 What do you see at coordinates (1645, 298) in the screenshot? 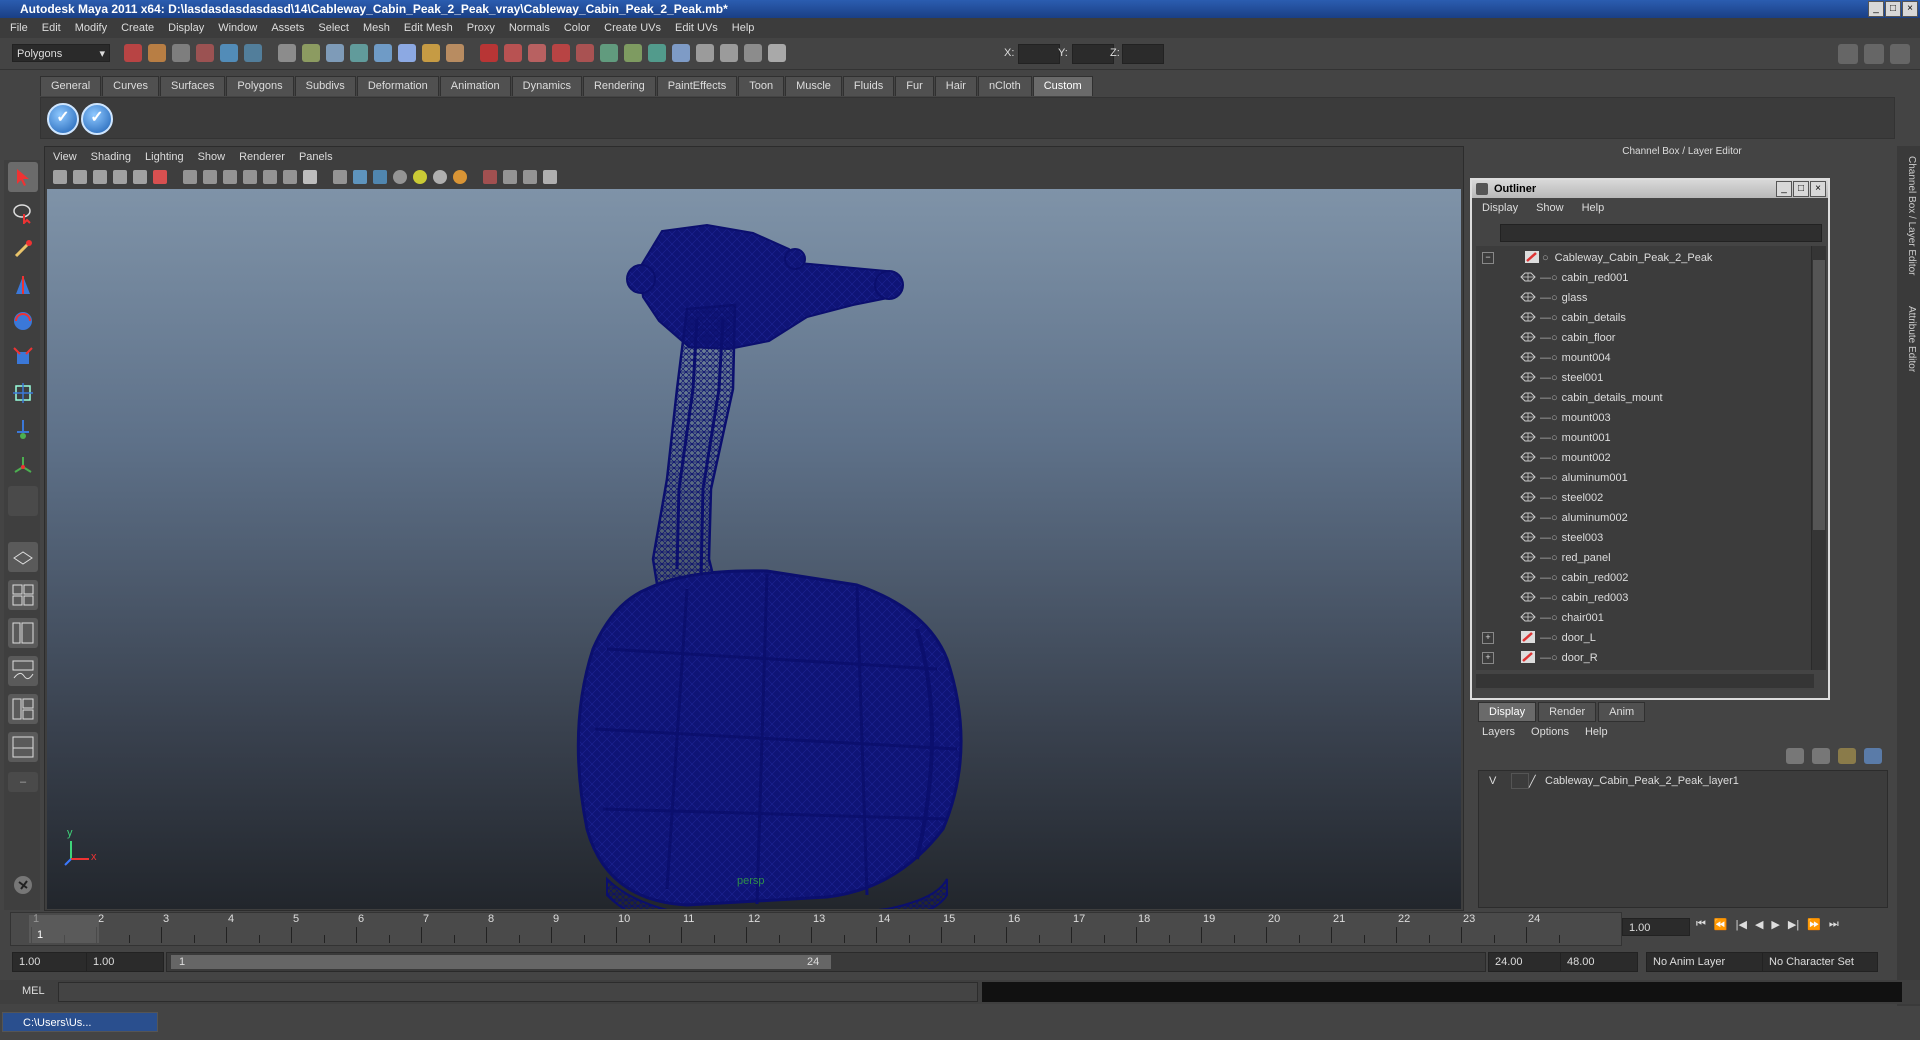
I see `outliner-item: —○ glass` at bounding box center [1645, 298].